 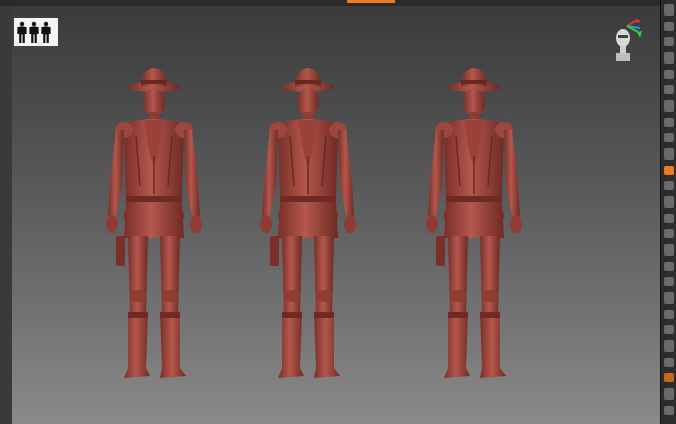 What do you see at coordinates (669, 74) in the screenshot?
I see `rotate-icon` at bounding box center [669, 74].